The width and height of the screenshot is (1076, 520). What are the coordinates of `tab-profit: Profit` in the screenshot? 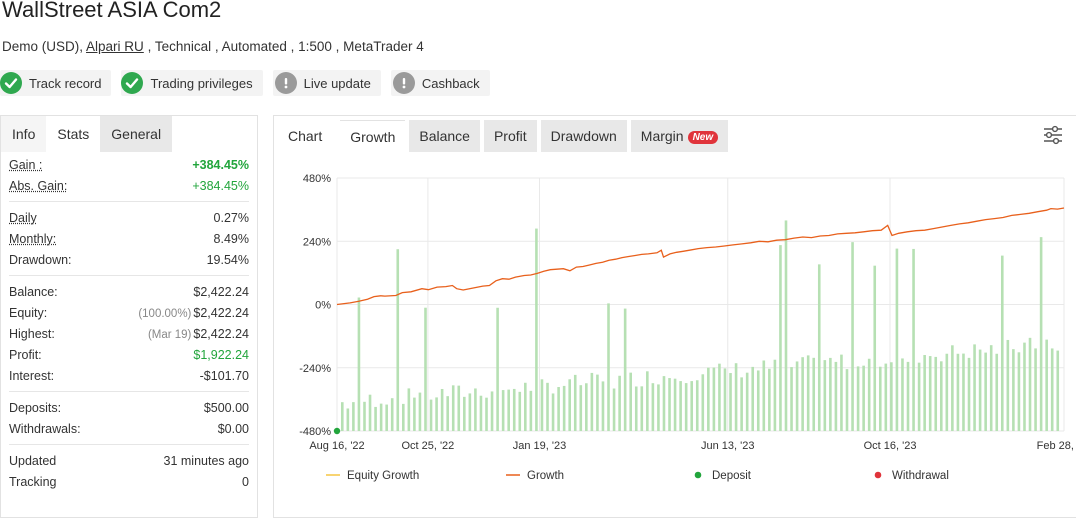 It's located at (510, 136).